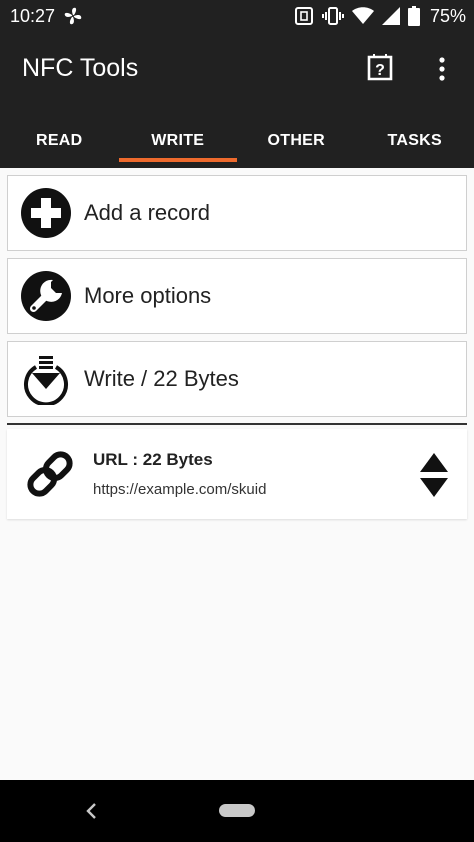 The image size is (474, 842). What do you see at coordinates (91, 811) in the screenshot?
I see `back-icon` at bounding box center [91, 811].